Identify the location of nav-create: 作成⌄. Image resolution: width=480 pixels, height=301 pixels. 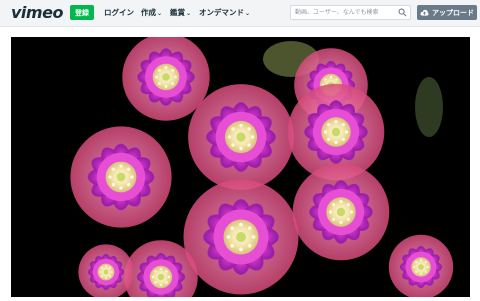
(151, 12).